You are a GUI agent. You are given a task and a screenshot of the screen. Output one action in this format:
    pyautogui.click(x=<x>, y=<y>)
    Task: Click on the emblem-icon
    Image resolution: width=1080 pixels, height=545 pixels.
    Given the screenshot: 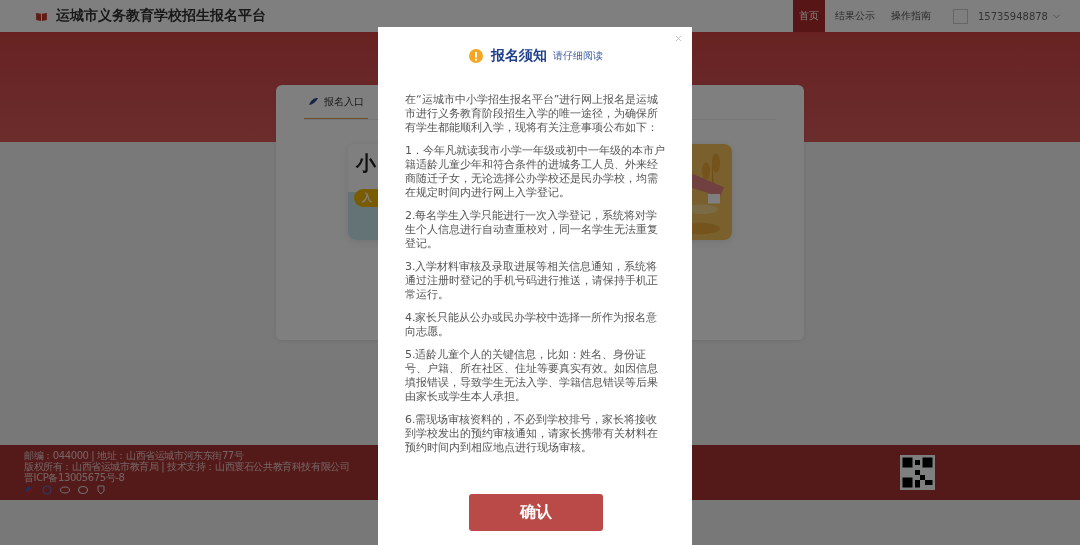 What is the action you would take?
    pyautogui.click(x=29, y=490)
    